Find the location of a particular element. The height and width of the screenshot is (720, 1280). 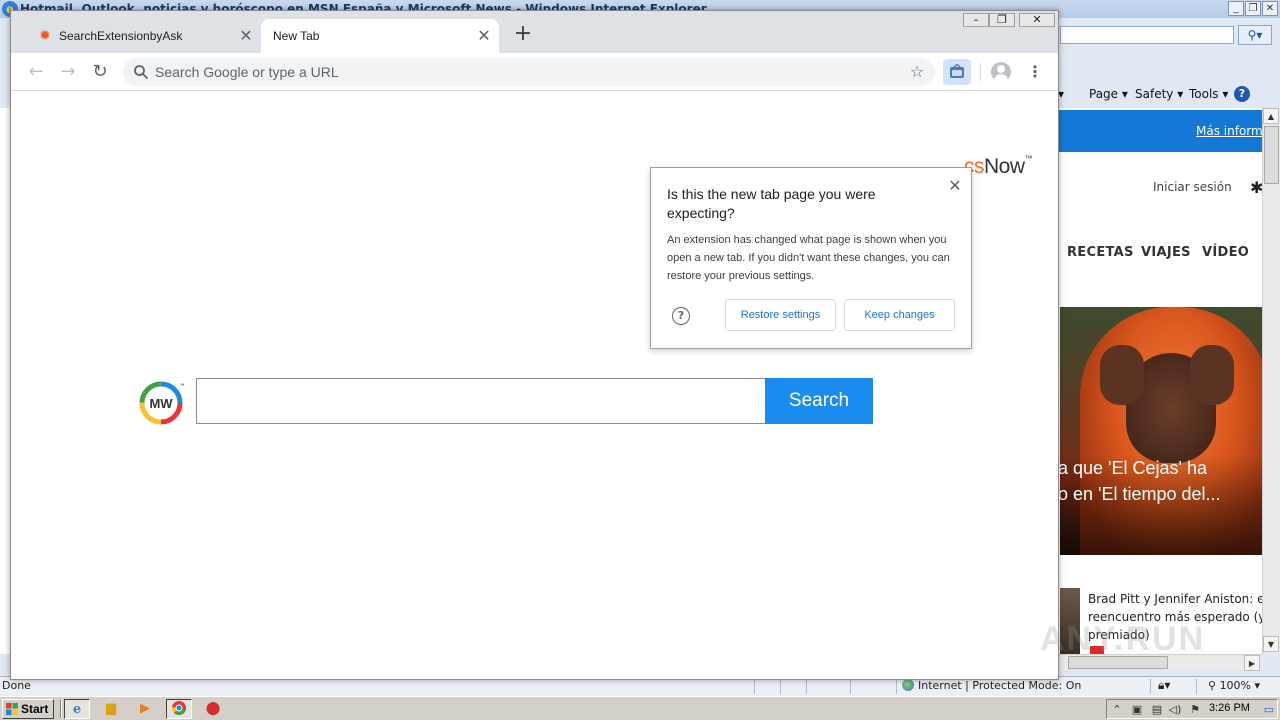

ie-cmd-tools: Tools ▾ is located at coordinates (1208, 94).